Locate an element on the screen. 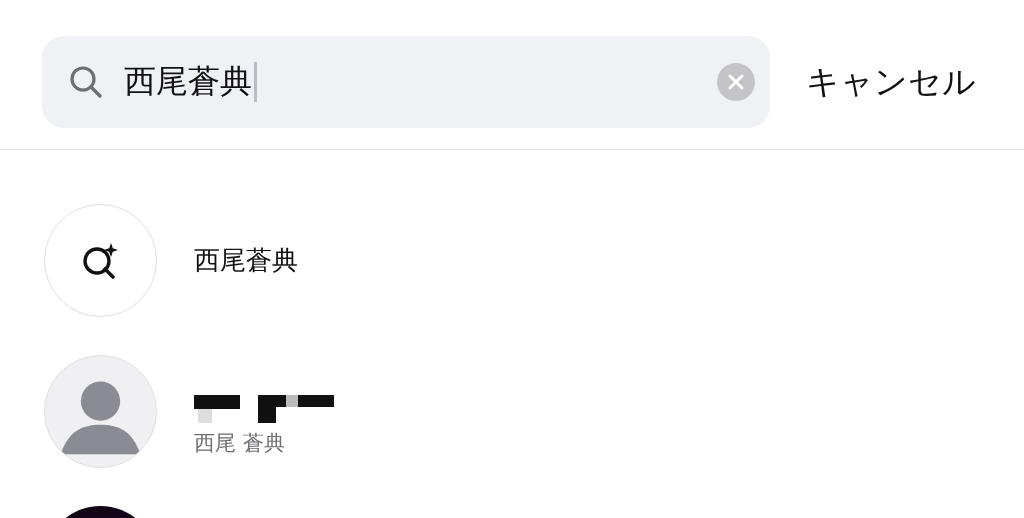  clear-icon is located at coordinates (736, 82).